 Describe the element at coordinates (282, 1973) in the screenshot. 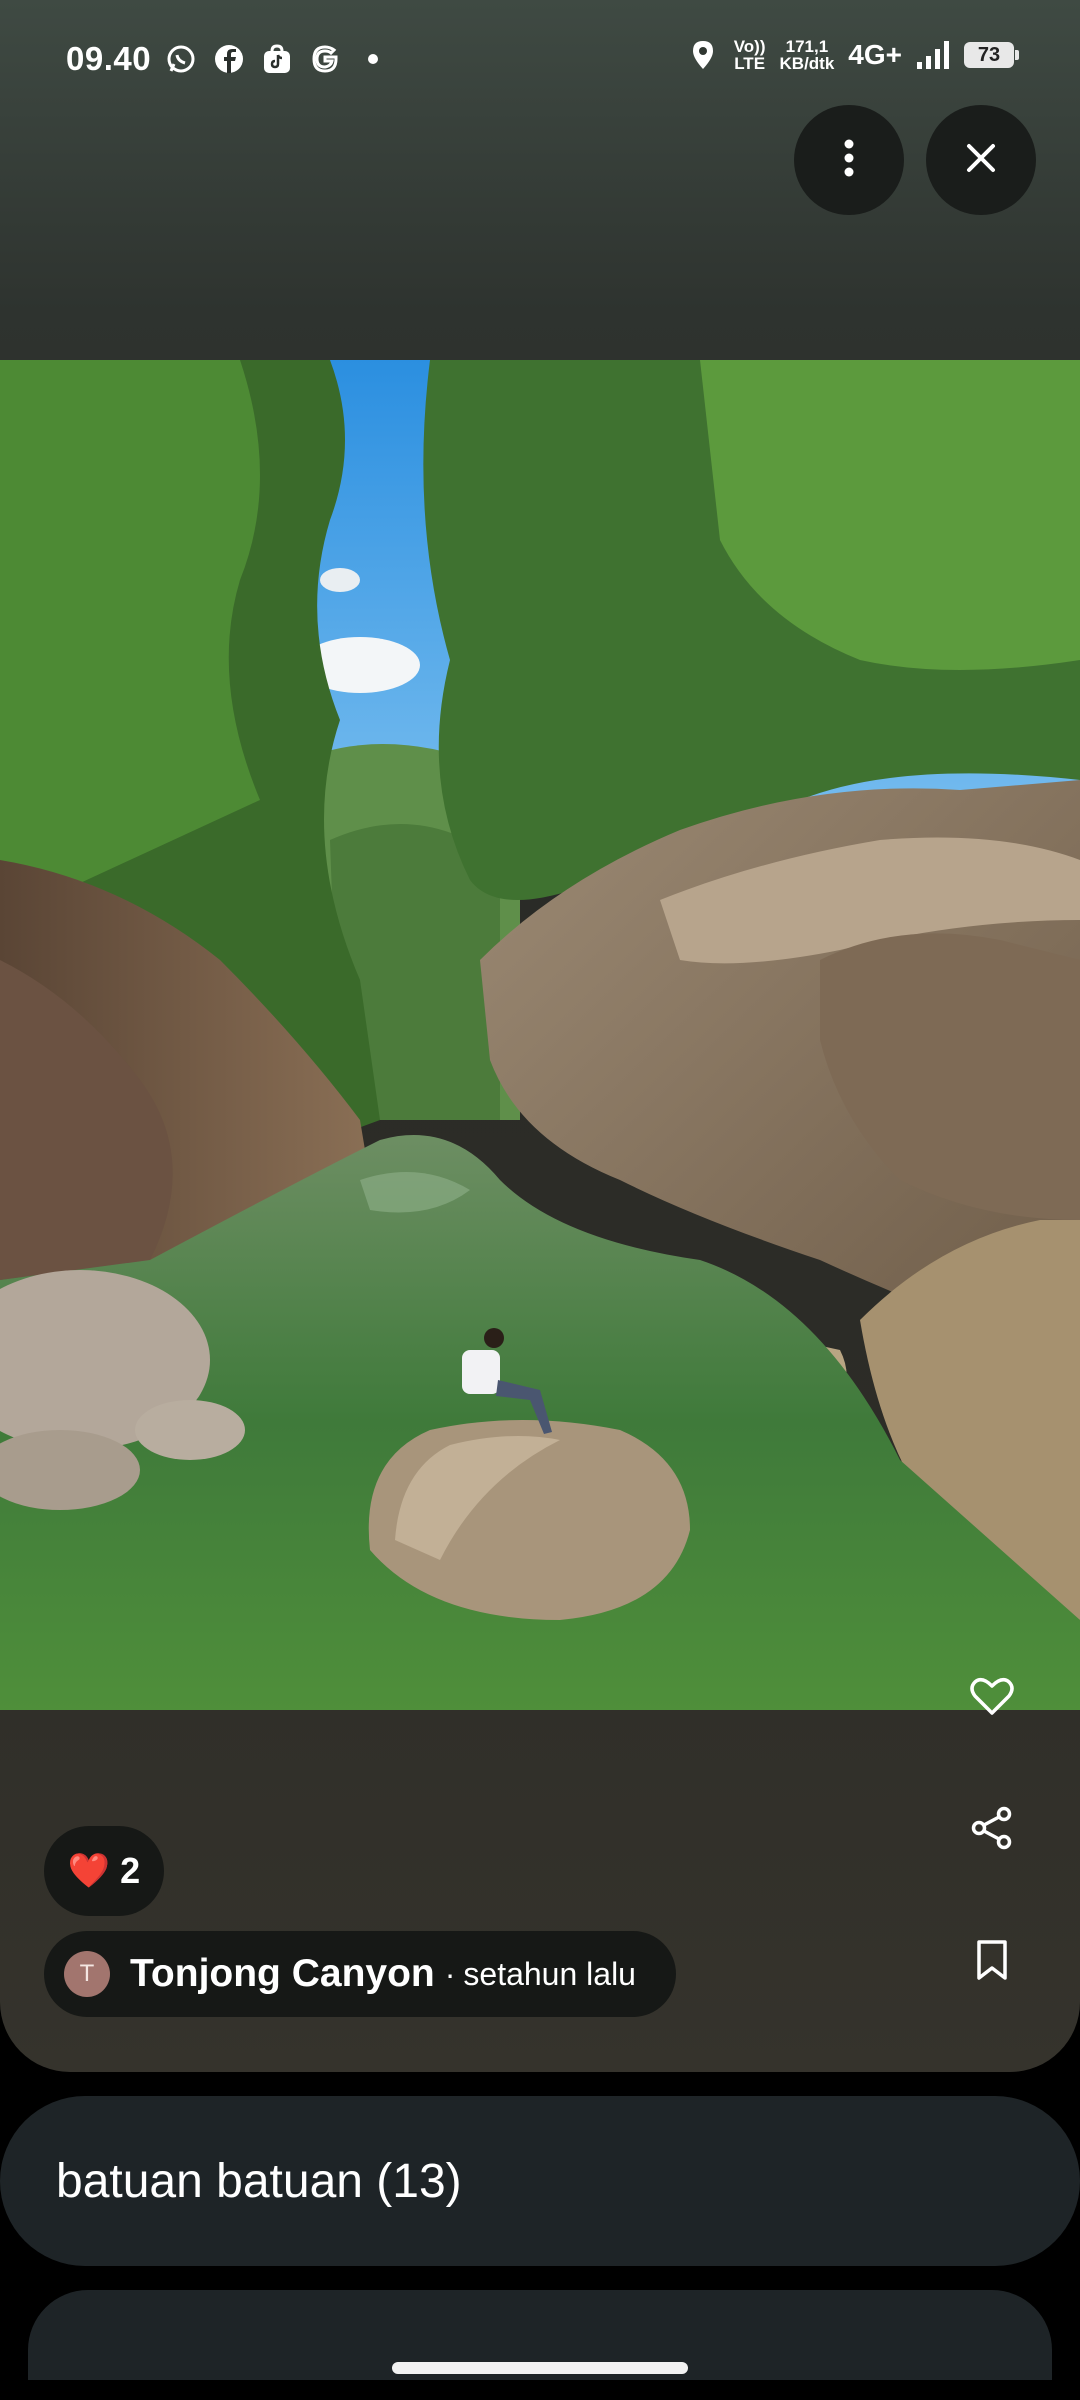

I see `place-name: Tonjong Canyon` at that location.